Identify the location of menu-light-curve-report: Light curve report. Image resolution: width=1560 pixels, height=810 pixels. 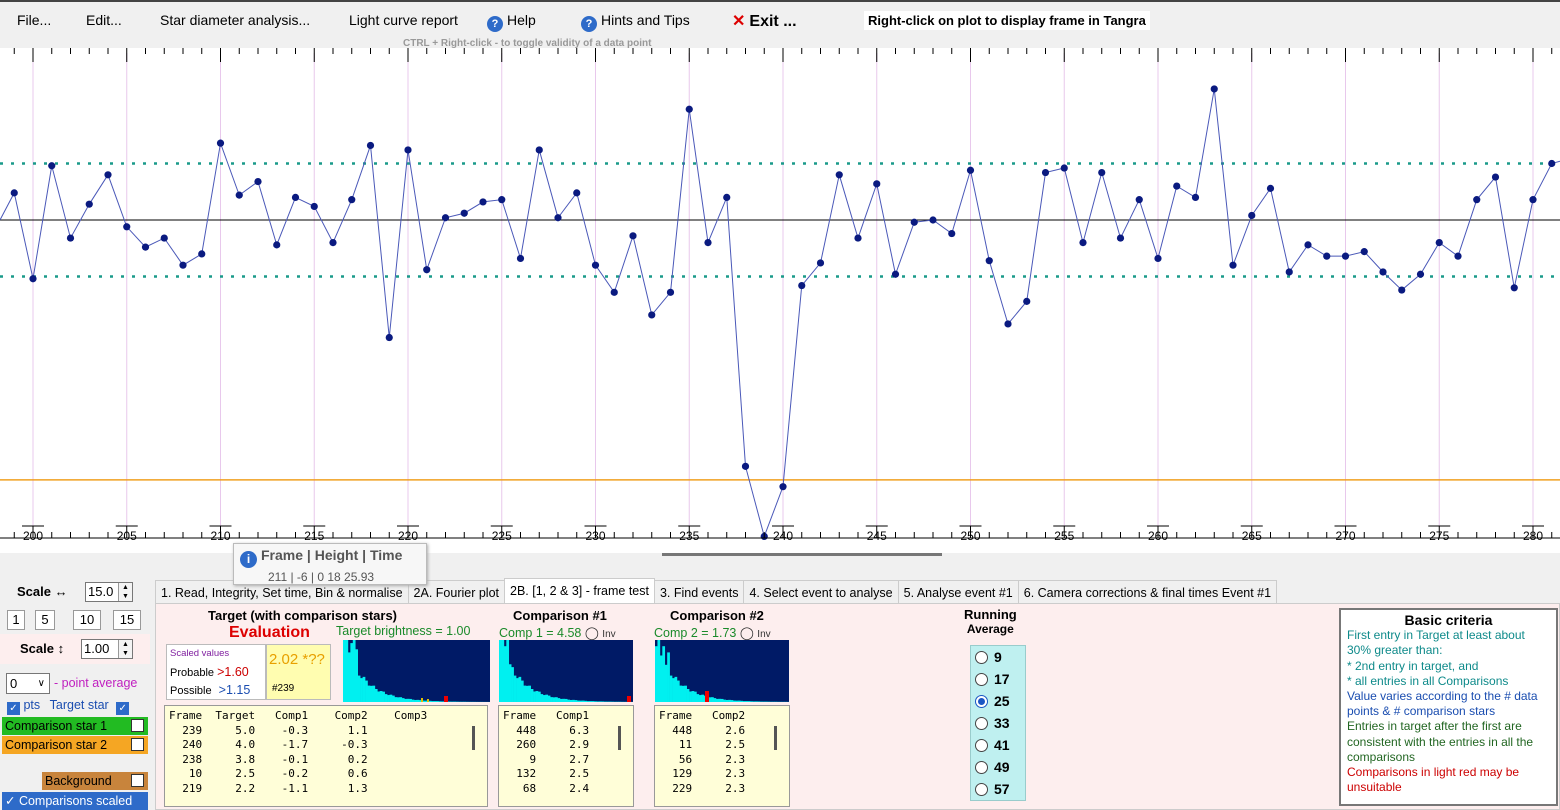
(403, 20).